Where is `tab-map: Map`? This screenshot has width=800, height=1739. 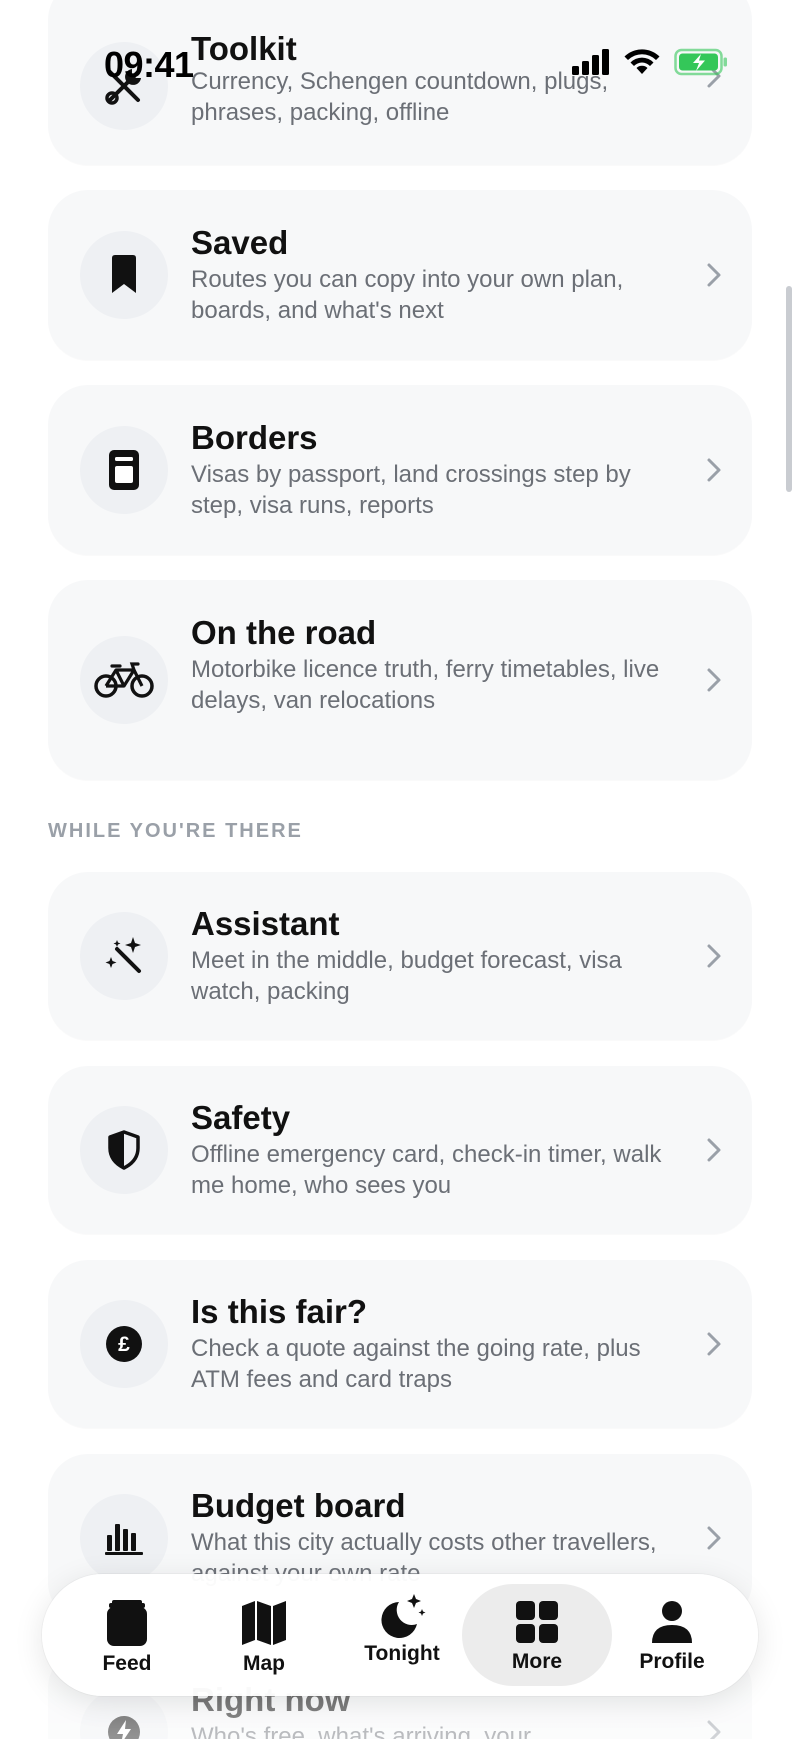
tab-map: Map is located at coordinates (264, 1635).